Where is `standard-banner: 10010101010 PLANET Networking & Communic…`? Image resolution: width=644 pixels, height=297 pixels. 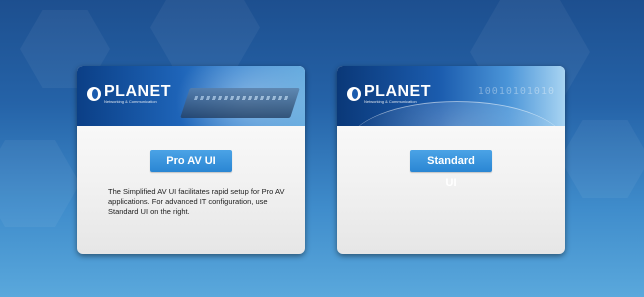 standard-banner: 10010101010 PLANET Networking & Communic… is located at coordinates (451, 96).